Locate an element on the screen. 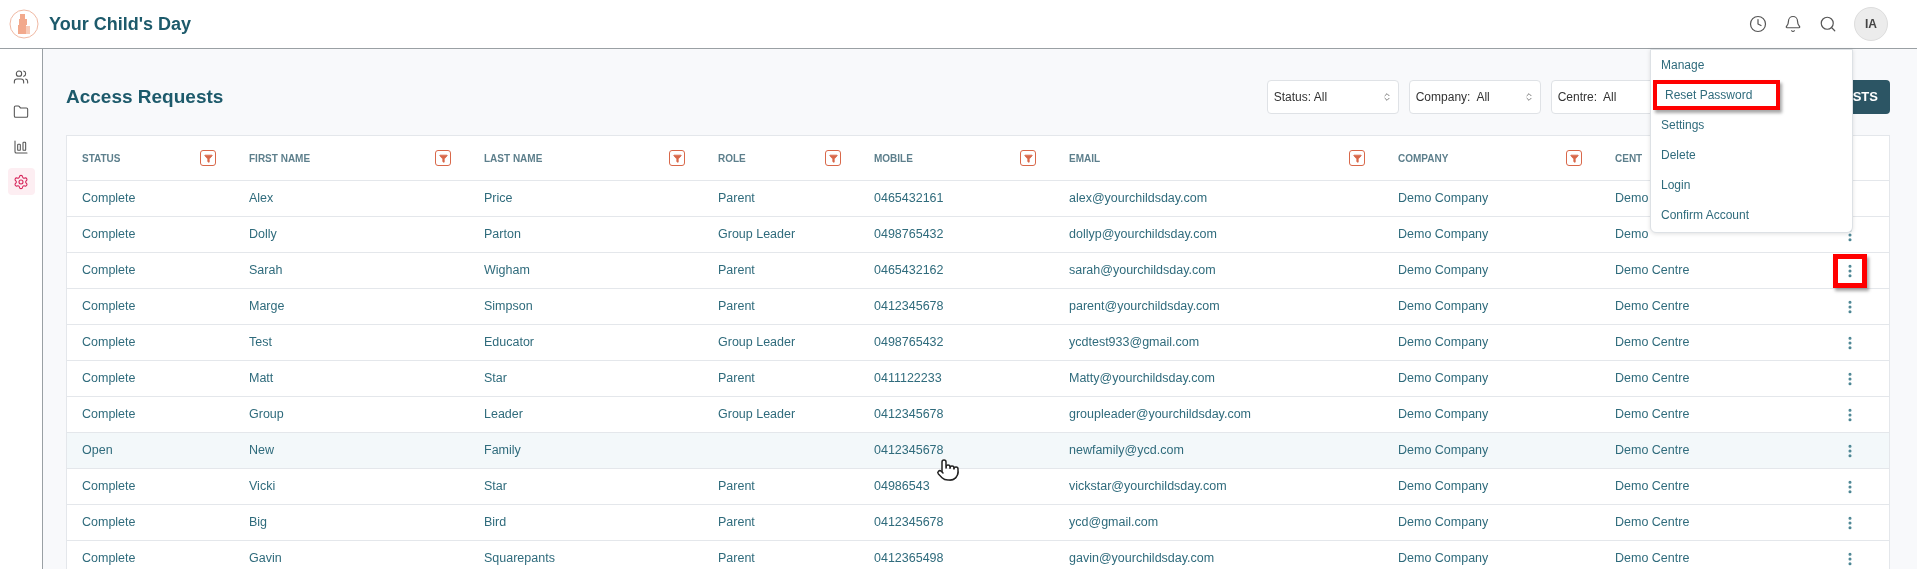  table-cell: Marge is located at coordinates (267, 306).